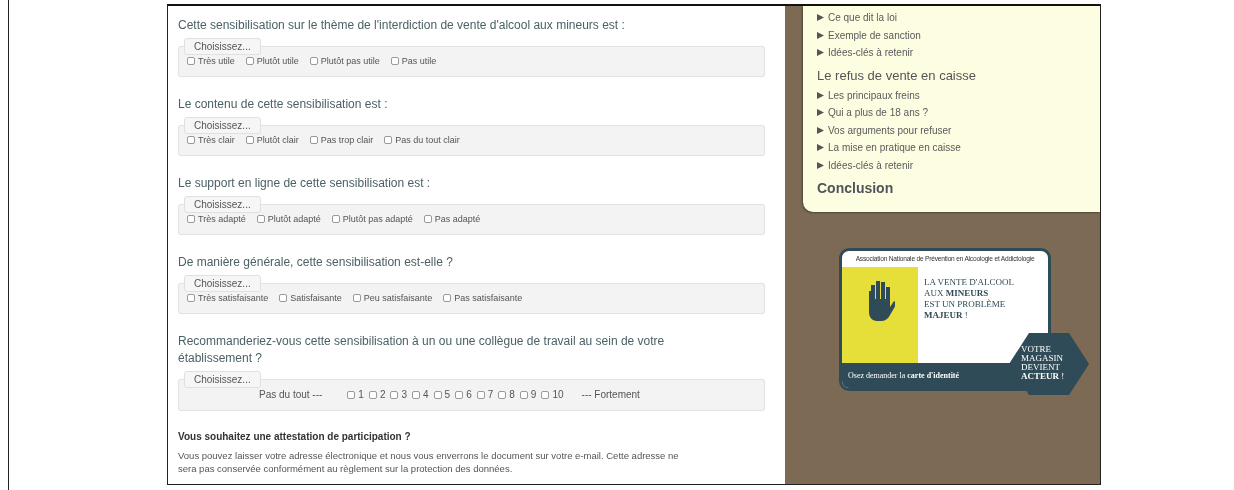 The width and height of the screenshot is (1234, 490). What do you see at coordinates (344, 61) in the screenshot?
I see `choice-option: Plutôt pas utile` at bounding box center [344, 61].